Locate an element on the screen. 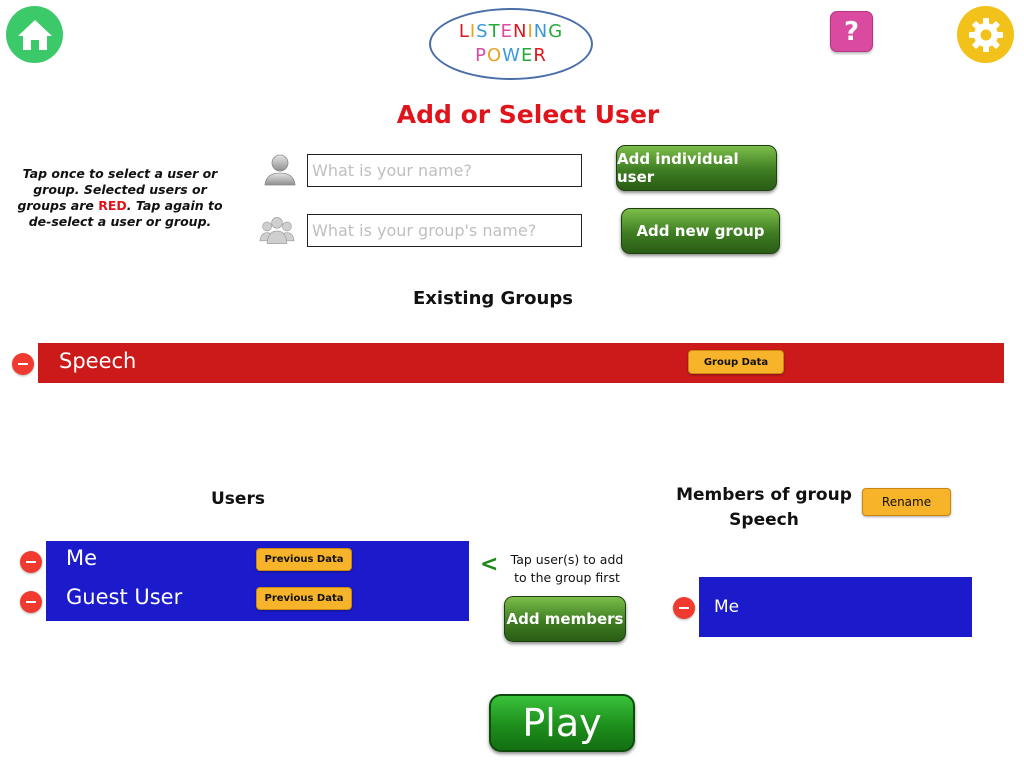 Image resolution: width=1024 pixels, height=768 pixels. group-name-input is located at coordinates (444, 230).